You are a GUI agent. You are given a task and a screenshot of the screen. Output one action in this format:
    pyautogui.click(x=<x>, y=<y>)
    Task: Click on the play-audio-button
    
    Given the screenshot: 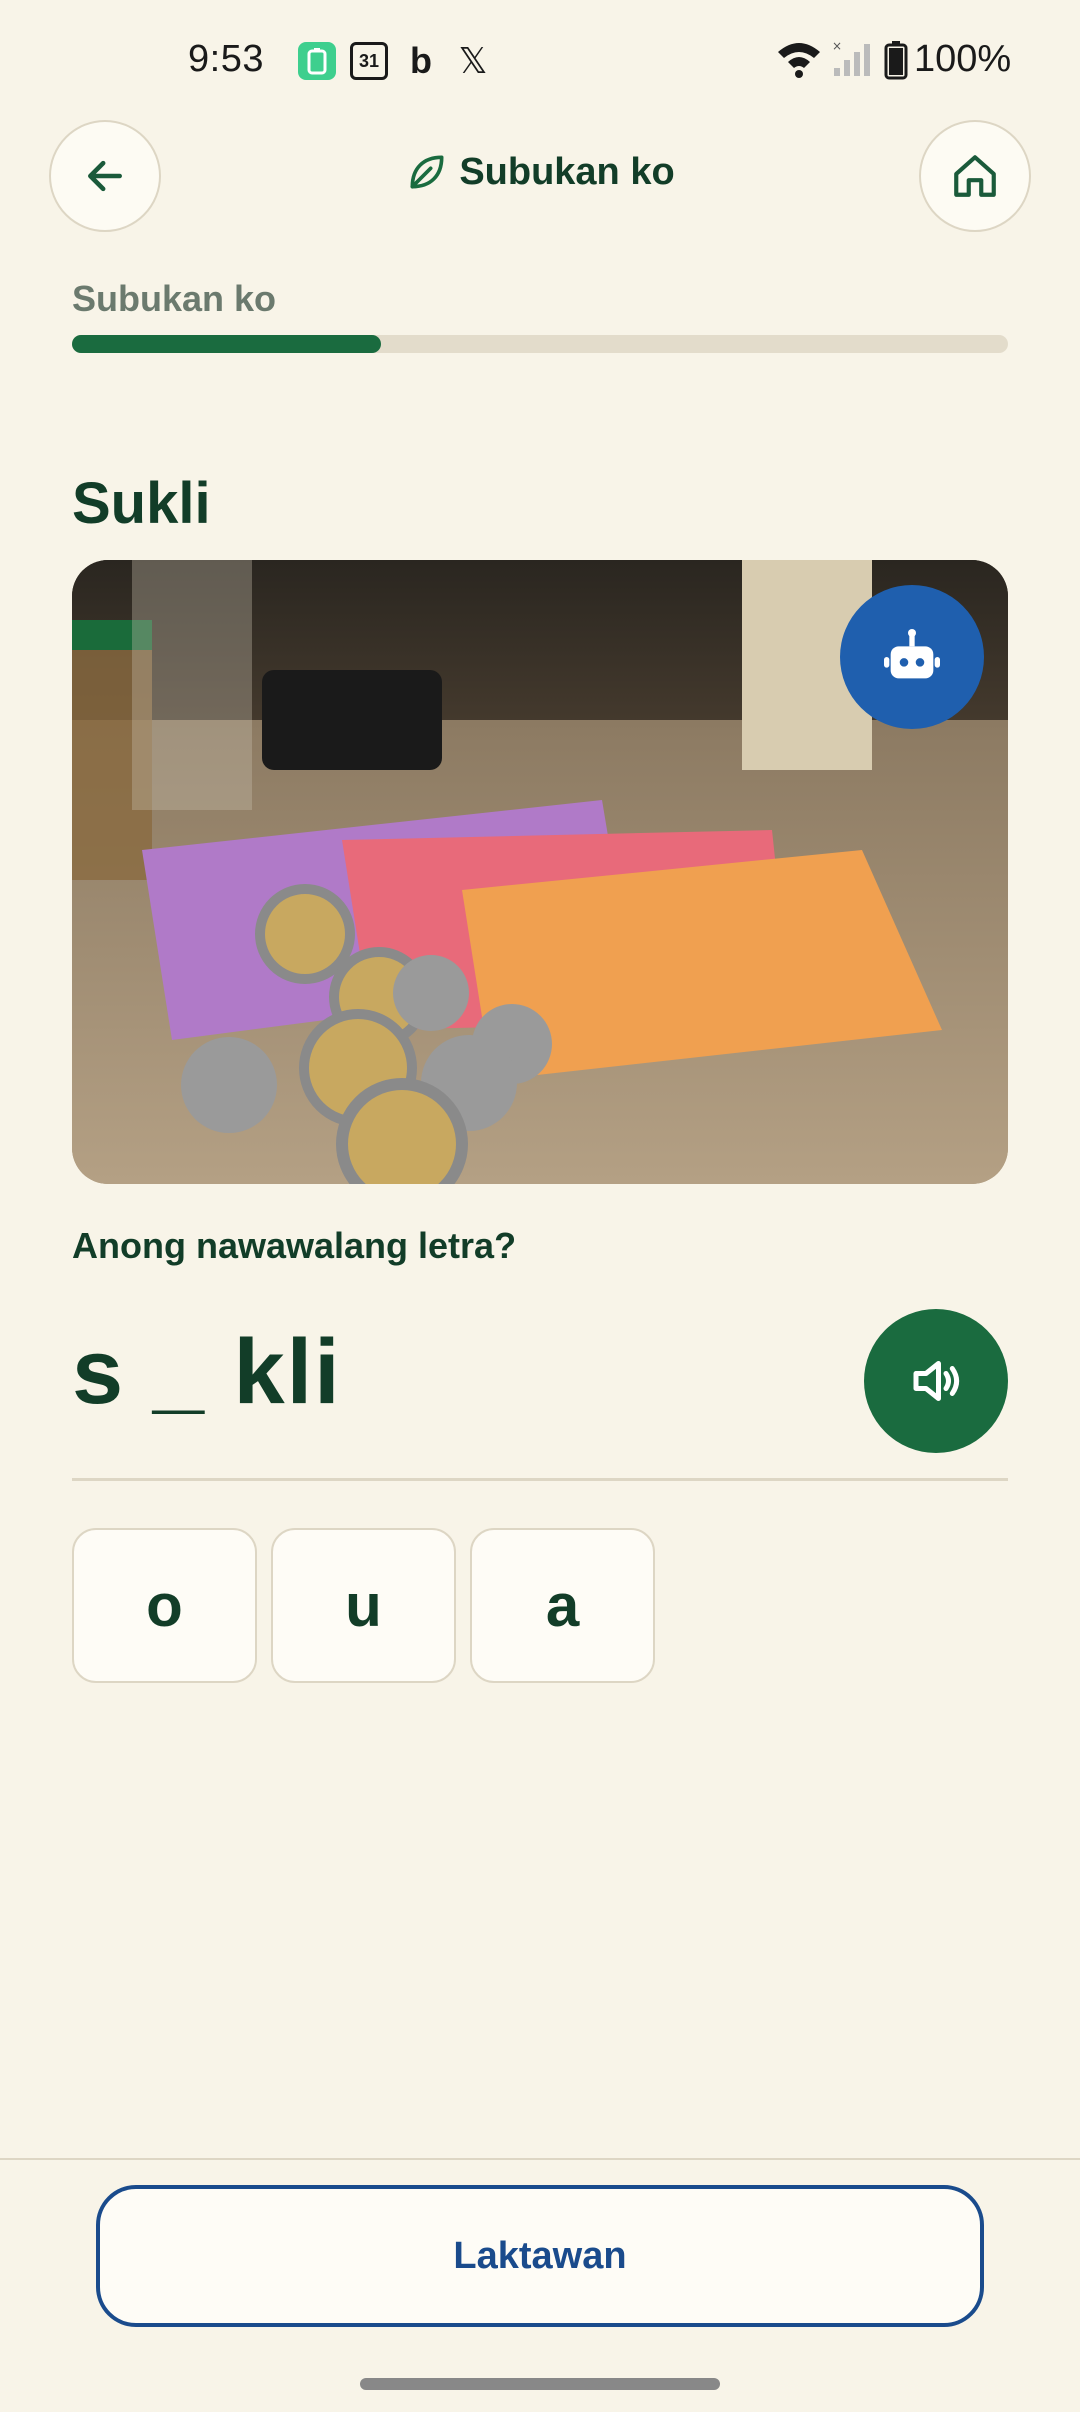 What is the action you would take?
    pyautogui.click(x=936, y=1381)
    